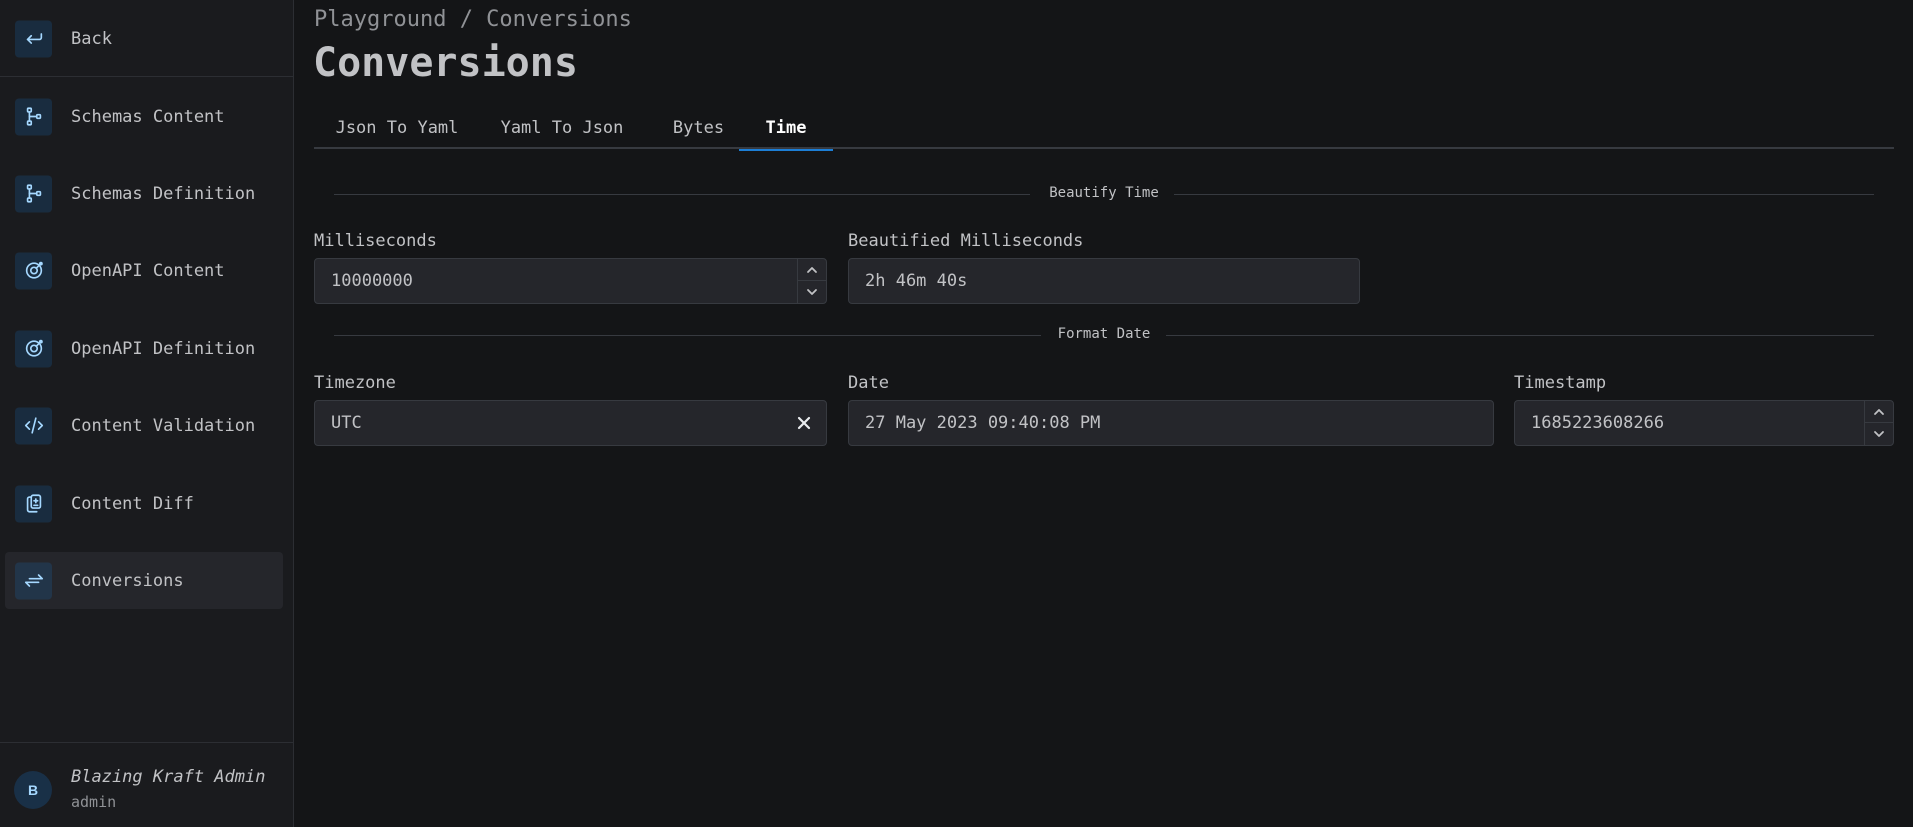 The image size is (1913, 827). I want to click on sidebar-item-label: Schemas Definition, so click(163, 193).